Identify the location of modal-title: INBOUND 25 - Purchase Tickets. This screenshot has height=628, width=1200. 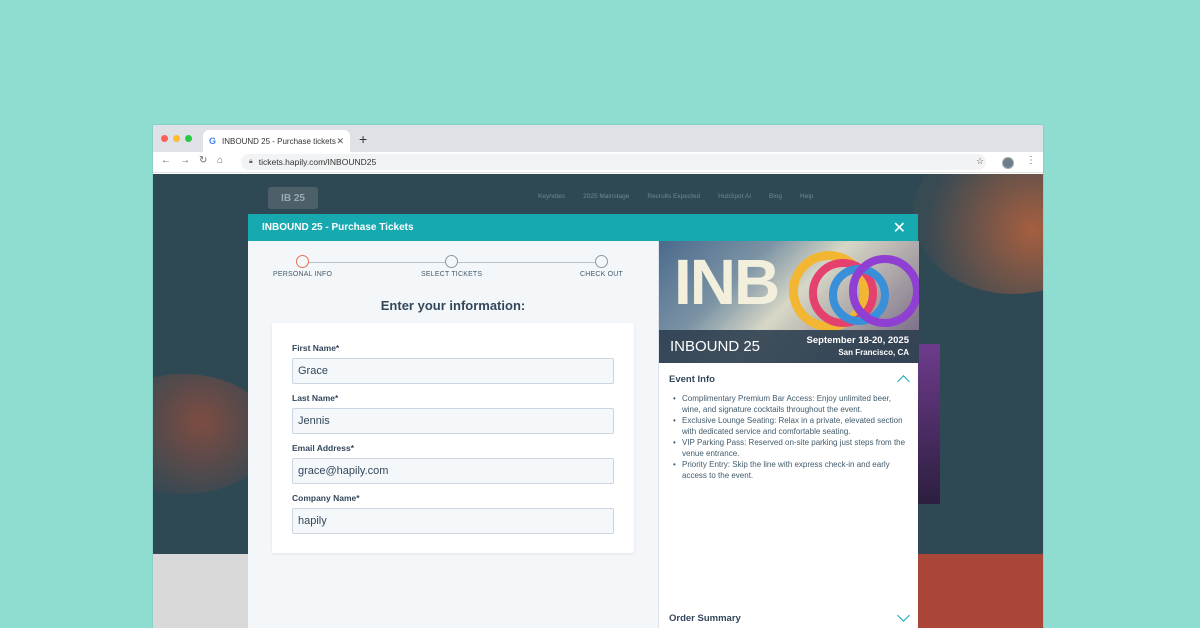
(338, 227).